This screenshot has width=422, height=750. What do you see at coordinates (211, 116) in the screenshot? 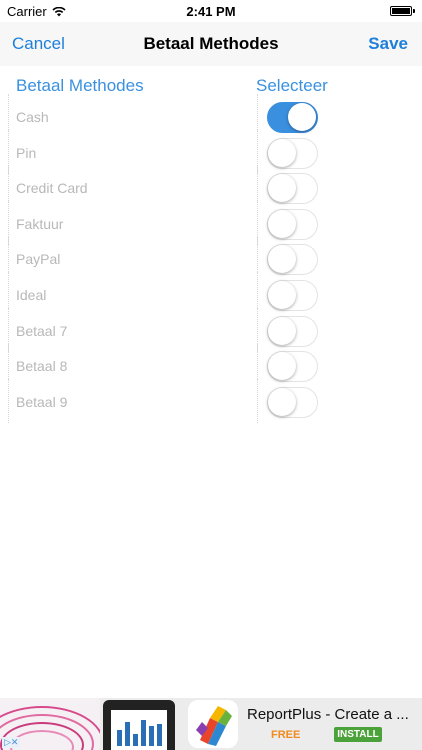
I see `list-item: Cash` at bounding box center [211, 116].